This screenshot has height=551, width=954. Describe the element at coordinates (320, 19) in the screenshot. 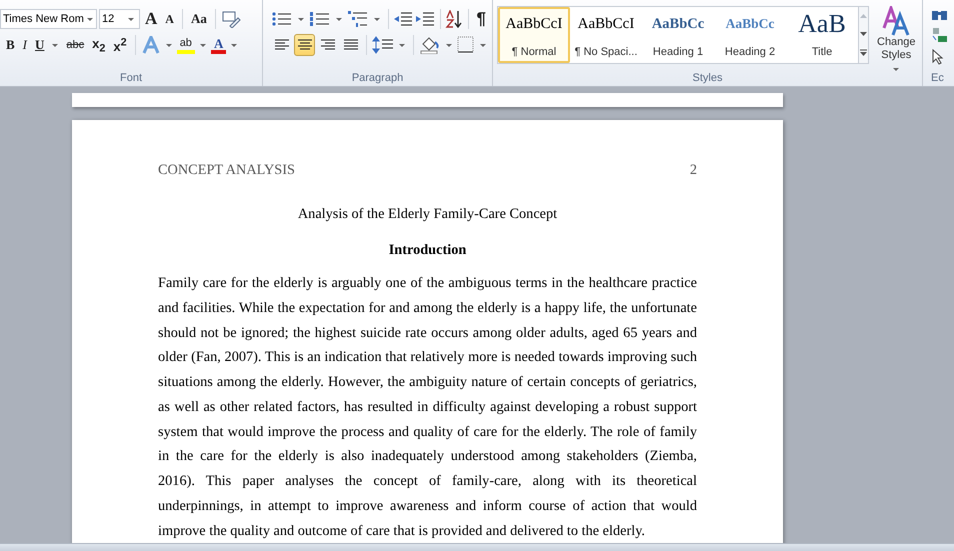

I see `numbering-icon` at that location.